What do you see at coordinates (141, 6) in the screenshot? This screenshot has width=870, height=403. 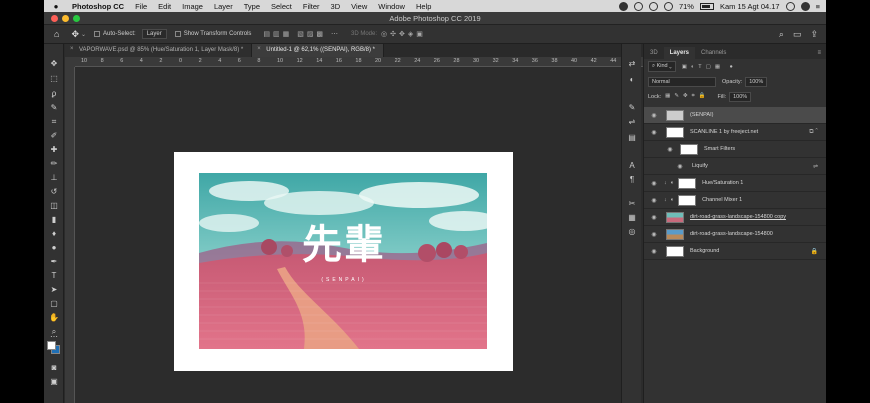 I see `menu-file: File` at bounding box center [141, 6].